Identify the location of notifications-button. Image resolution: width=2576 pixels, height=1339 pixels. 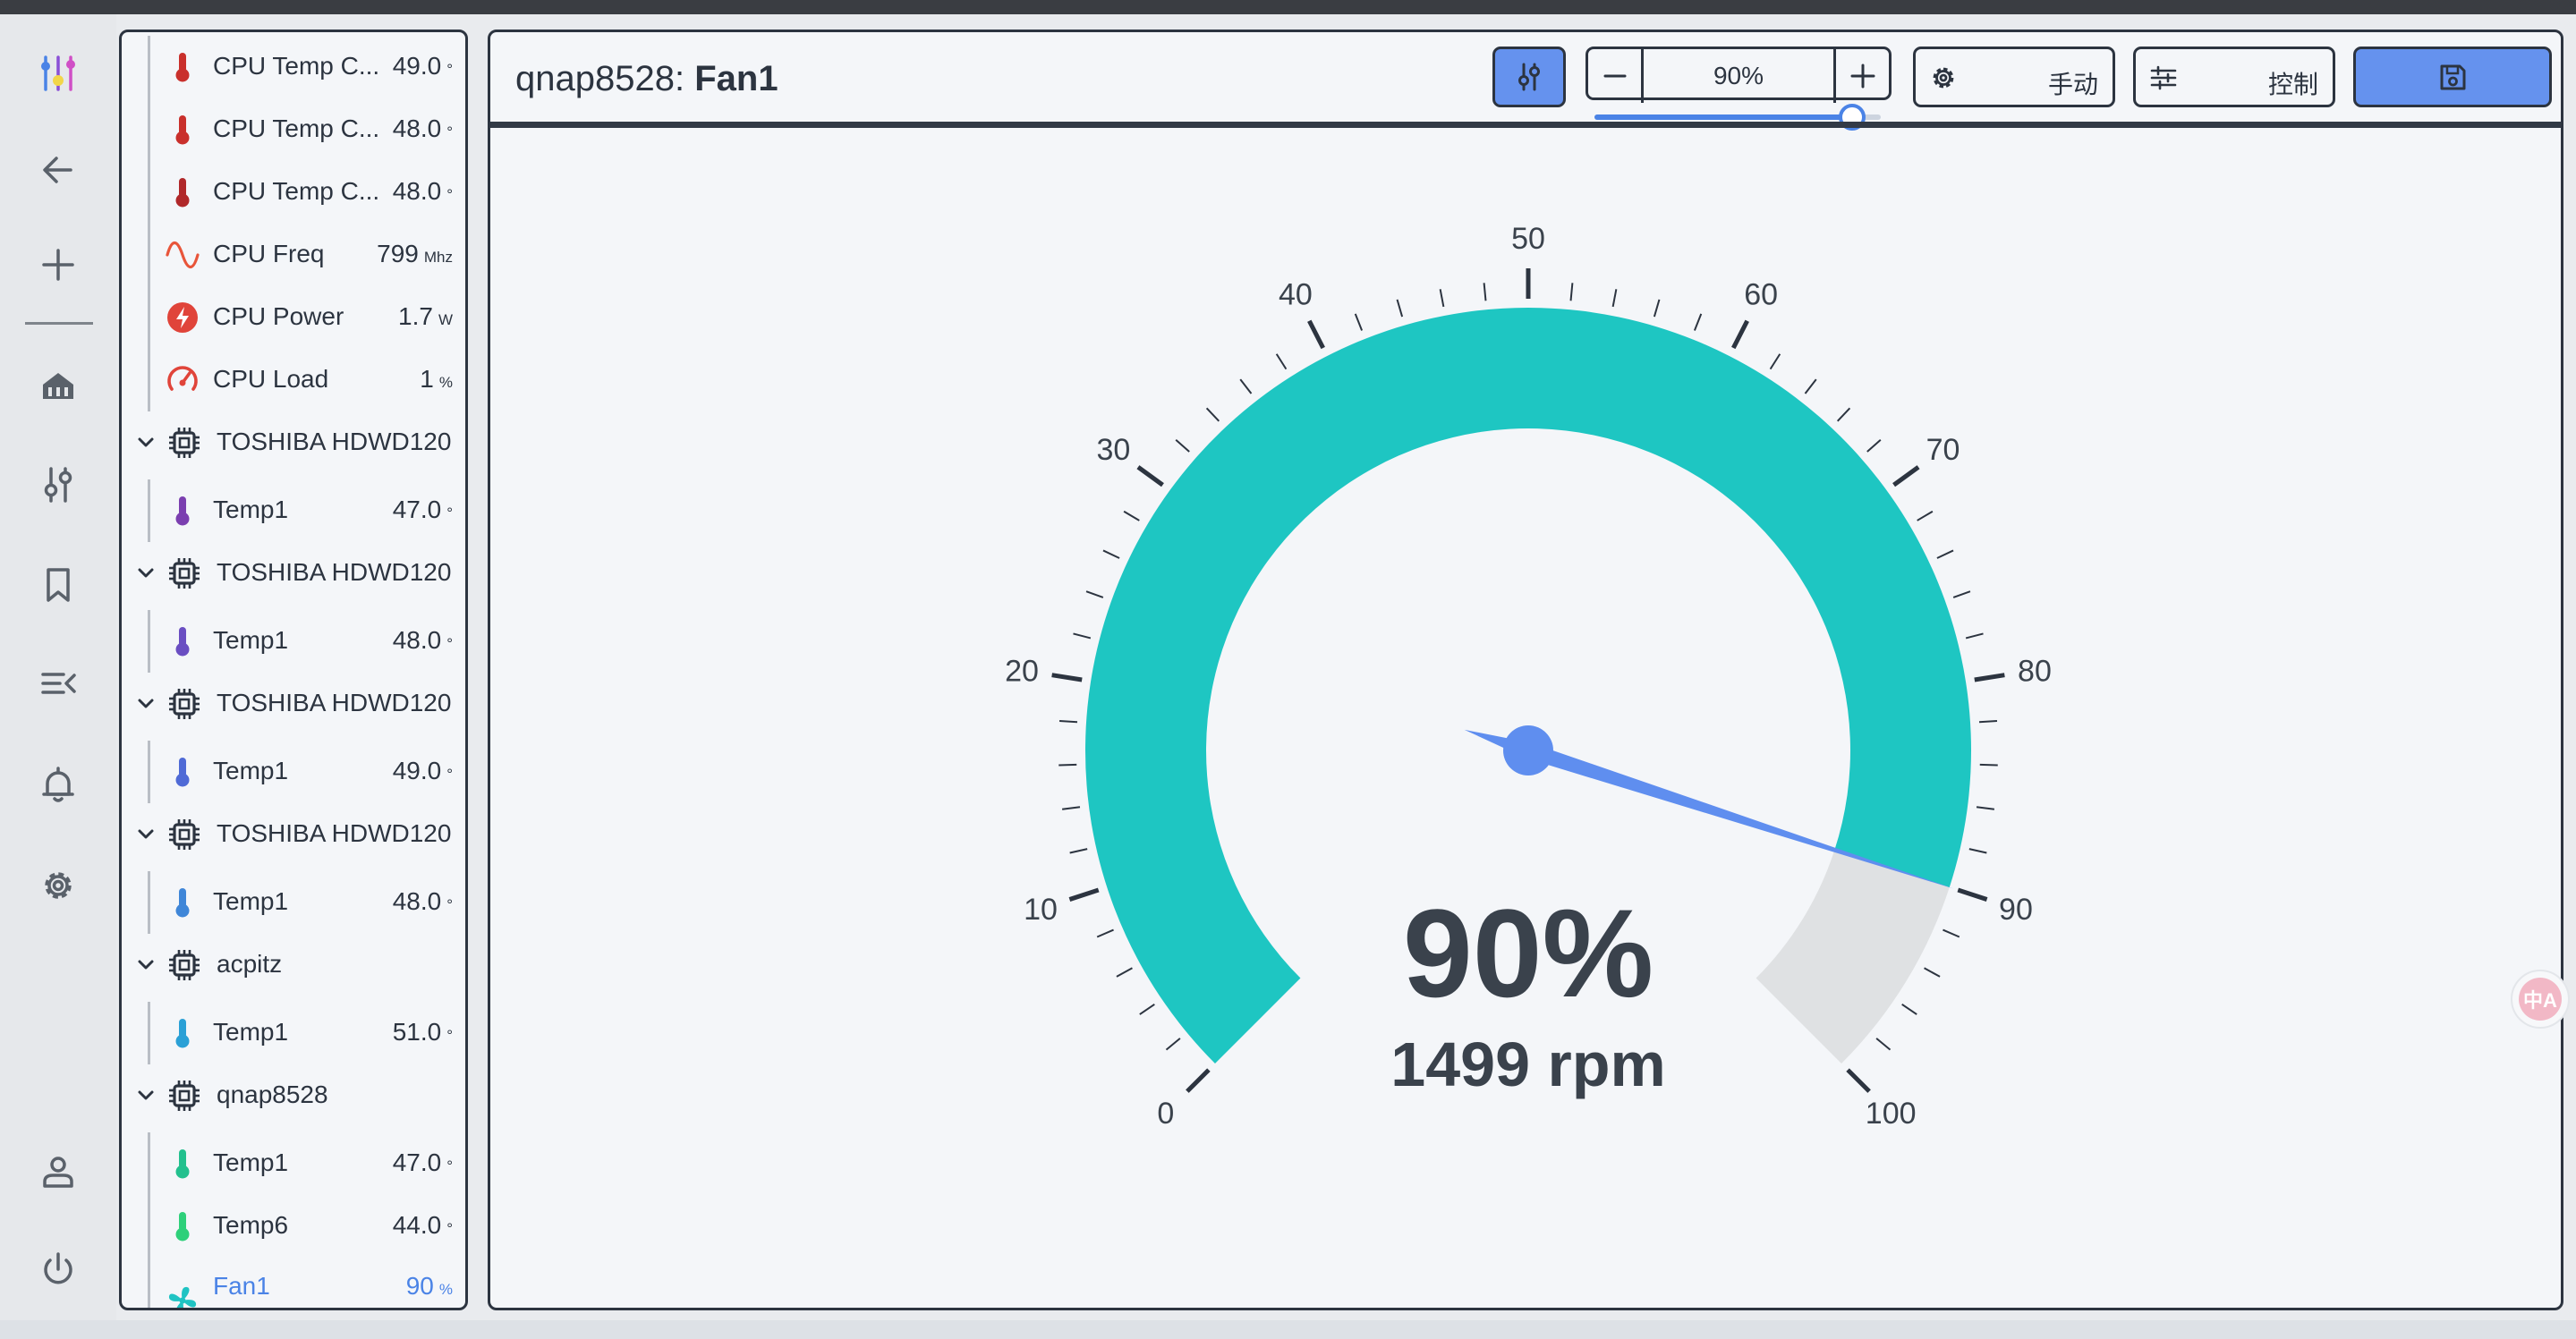
(58, 785).